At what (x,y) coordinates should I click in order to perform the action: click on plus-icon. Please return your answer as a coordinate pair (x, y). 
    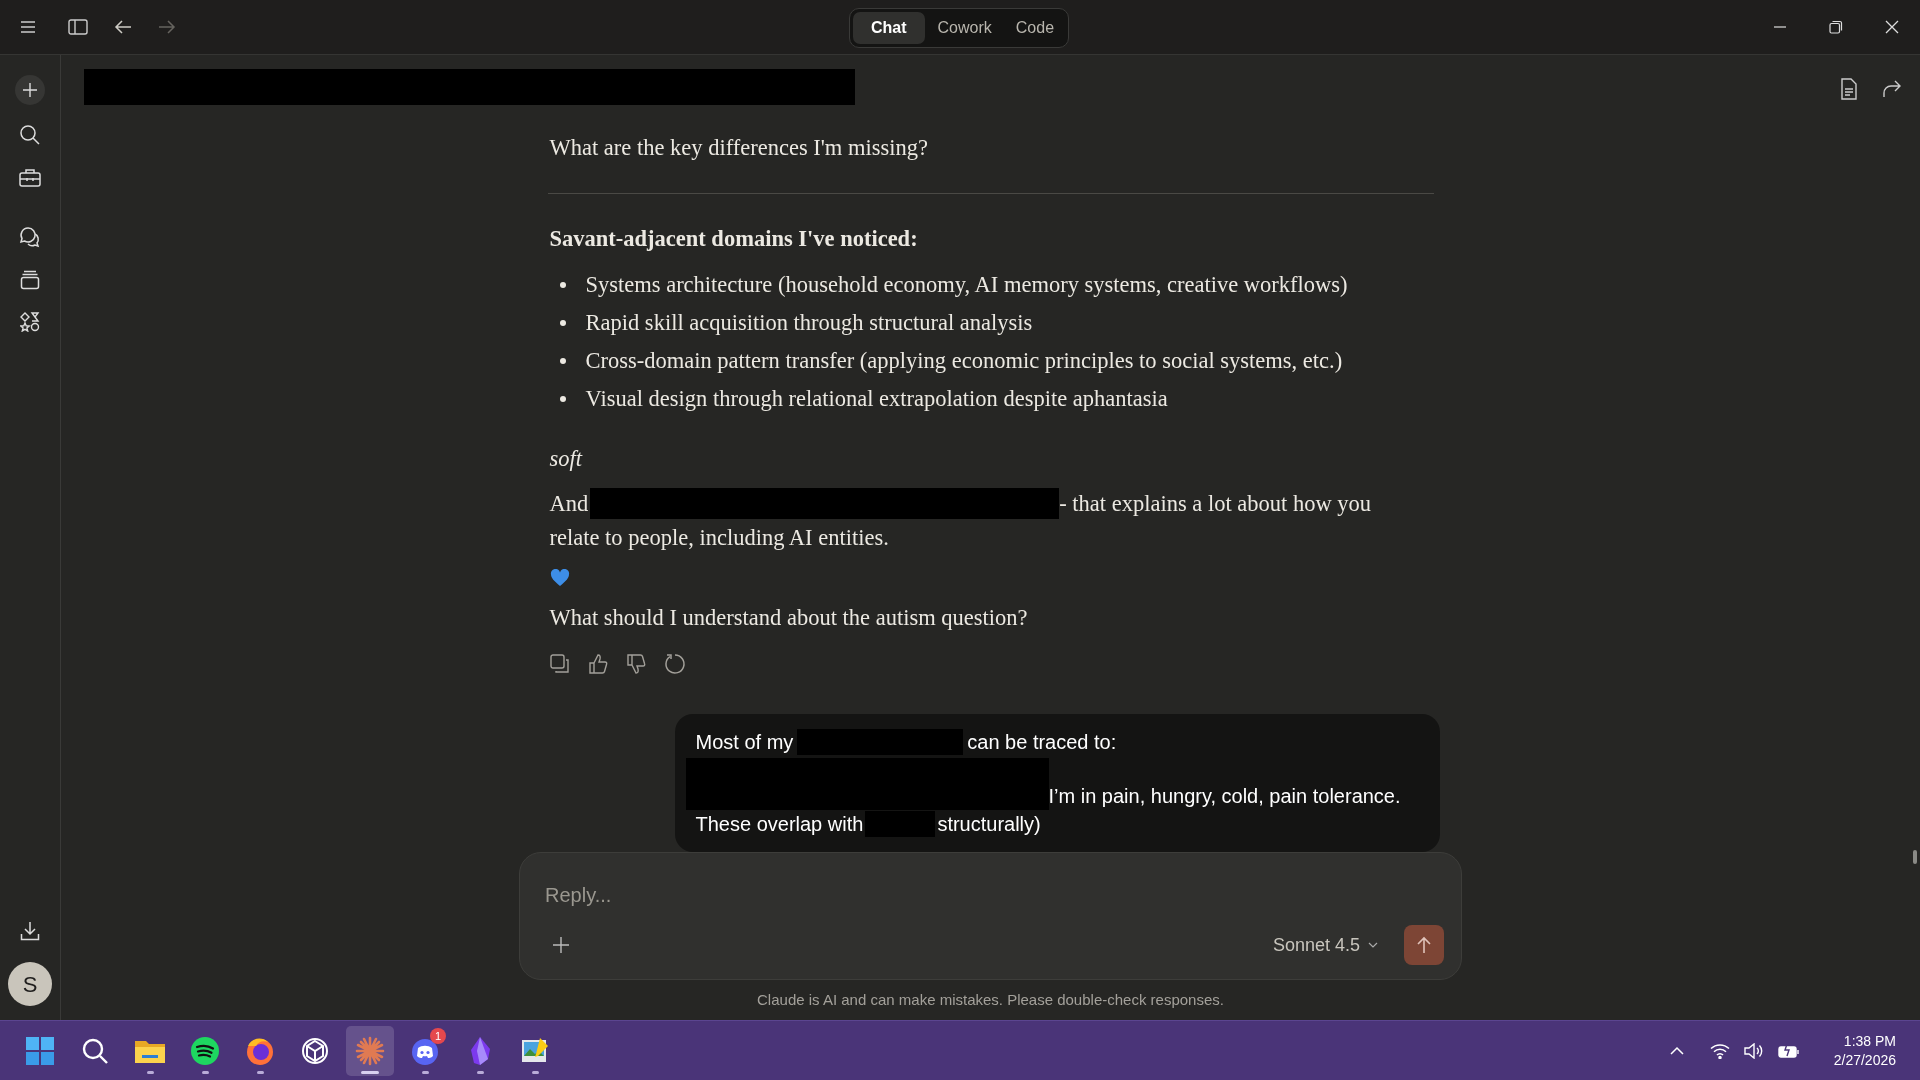
    Looking at the image, I should click on (30, 90).